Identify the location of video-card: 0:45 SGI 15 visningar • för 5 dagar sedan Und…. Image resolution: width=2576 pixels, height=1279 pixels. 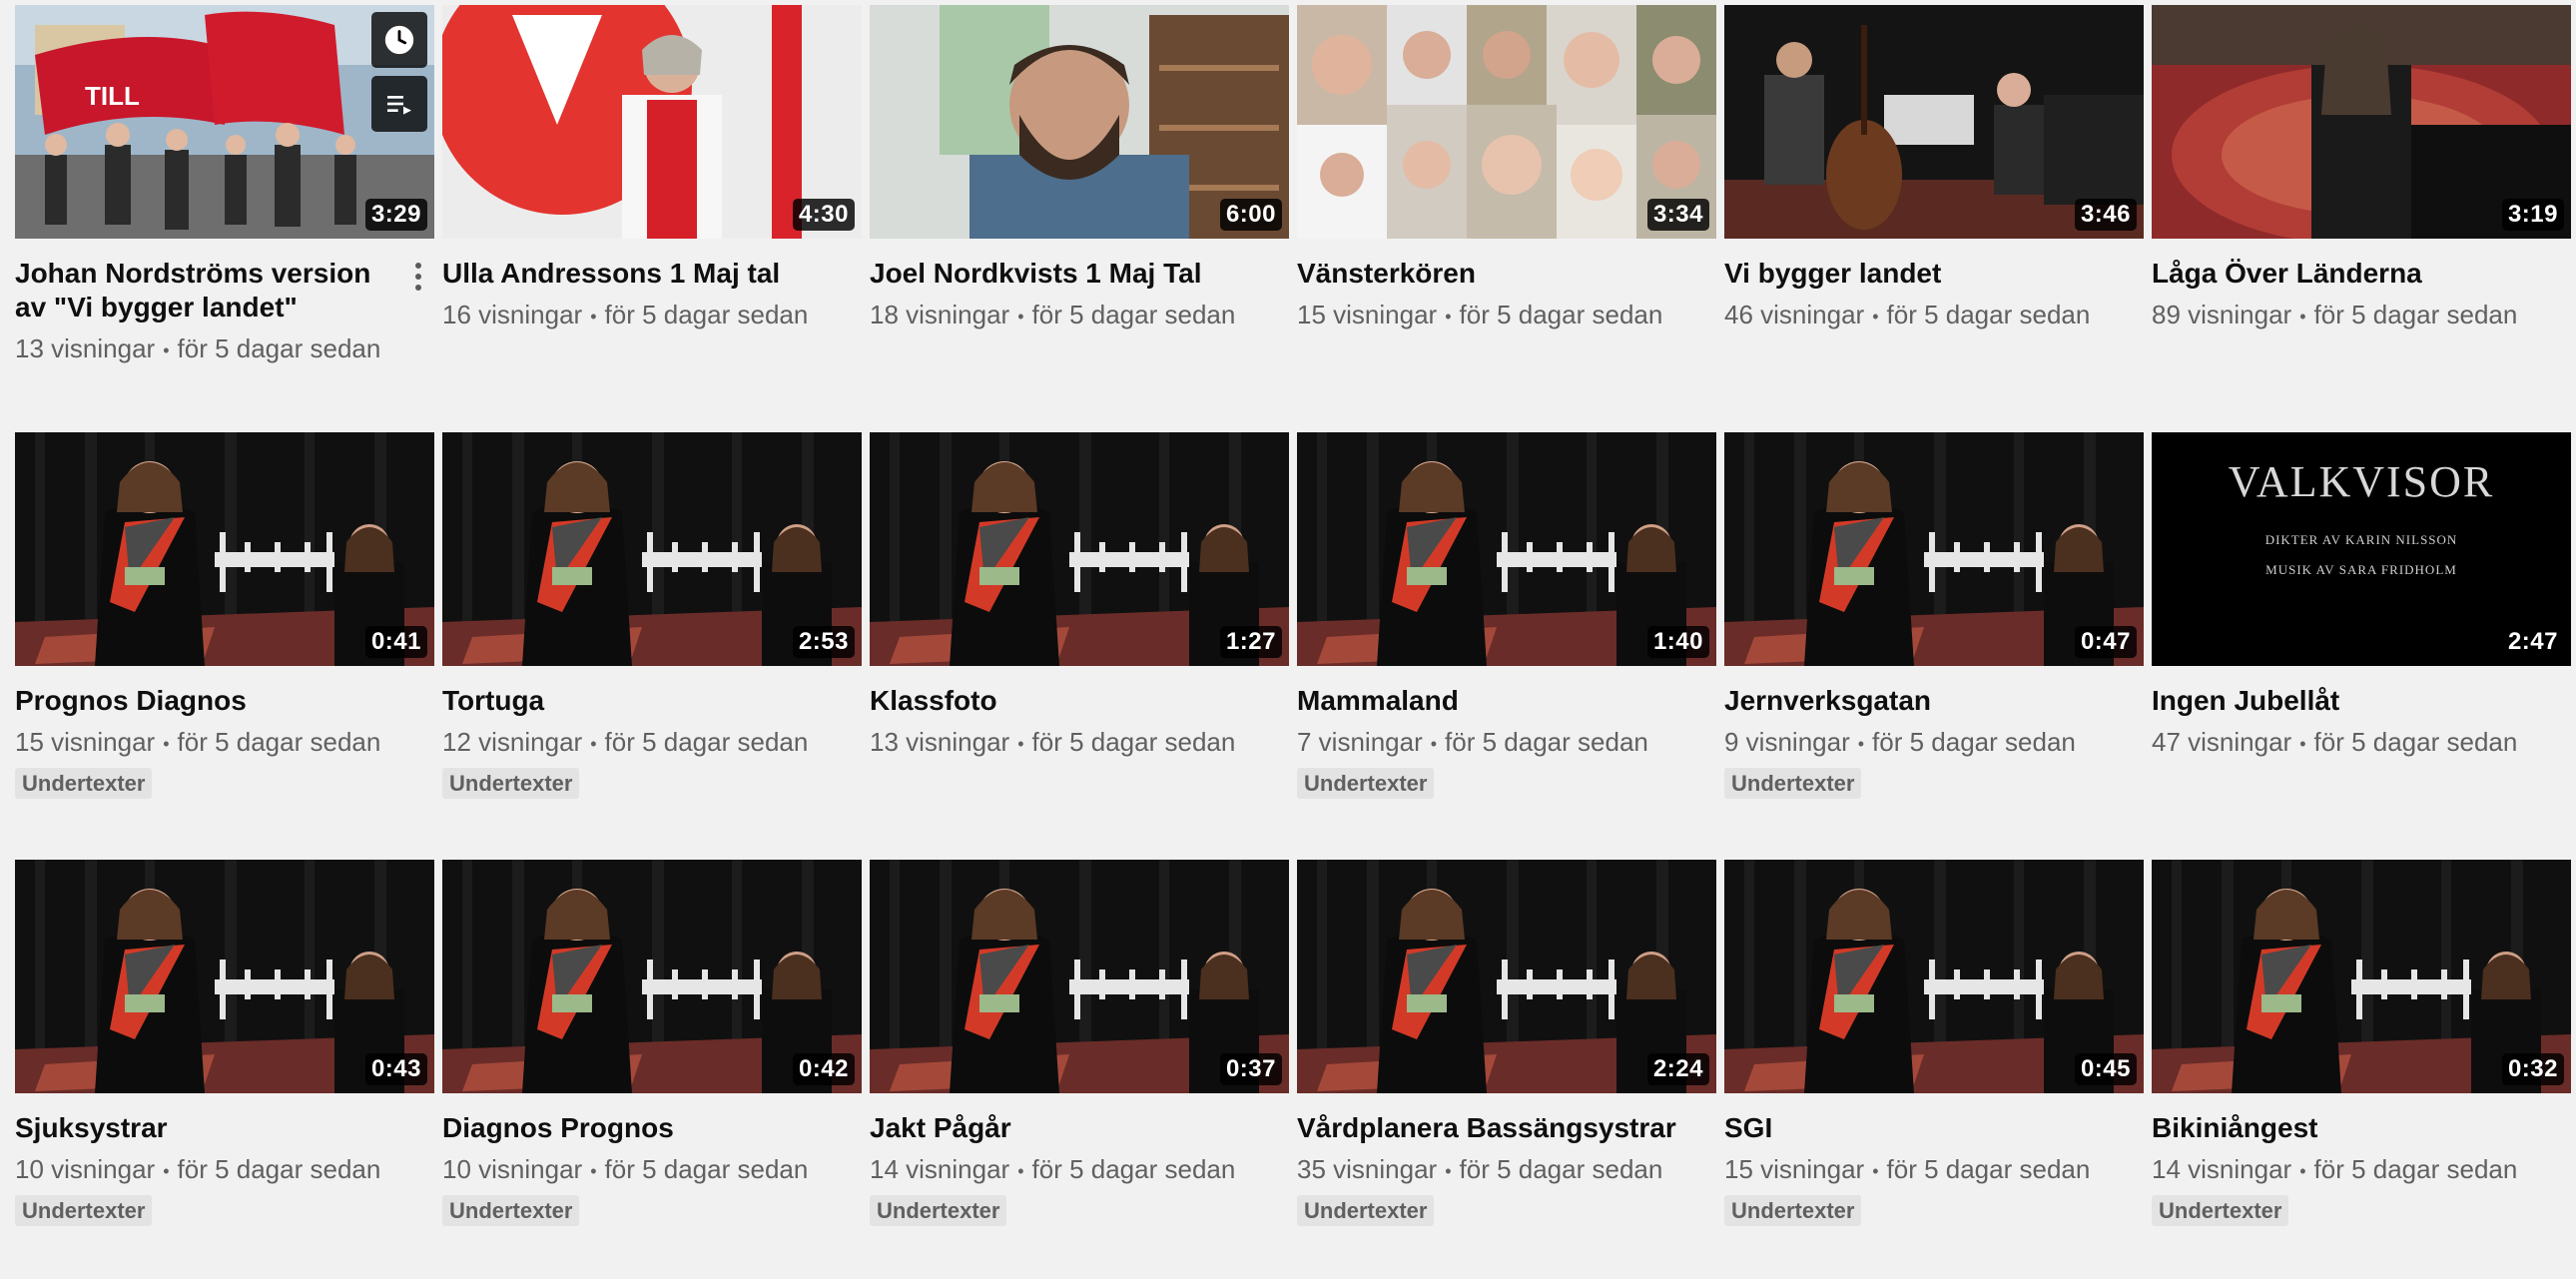
(1934, 1070).